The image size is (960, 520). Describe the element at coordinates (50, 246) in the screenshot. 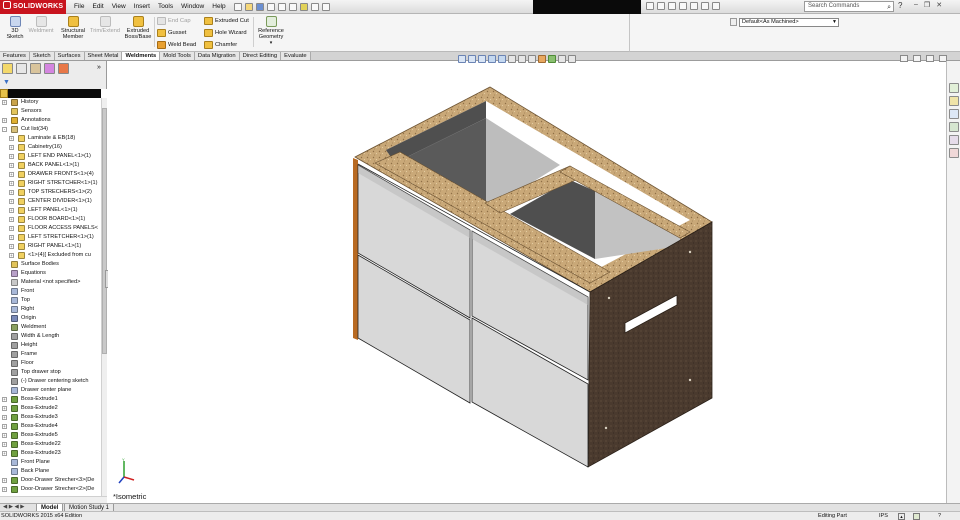

I see `tree-item: + RIGHT PANEL<1>(1)` at that location.